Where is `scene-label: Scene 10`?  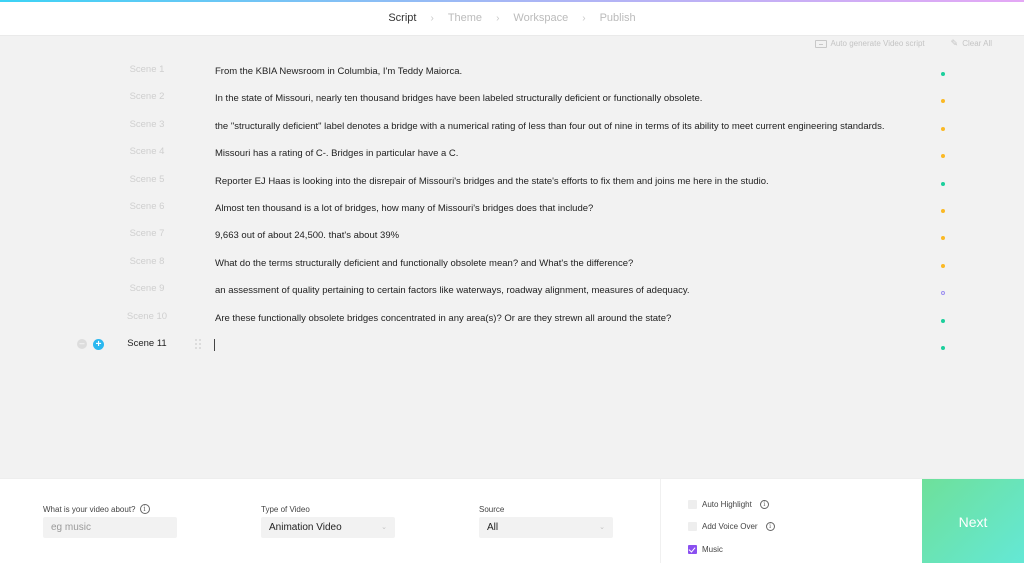
scene-label: Scene 10 is located at coordinates (147, 316).